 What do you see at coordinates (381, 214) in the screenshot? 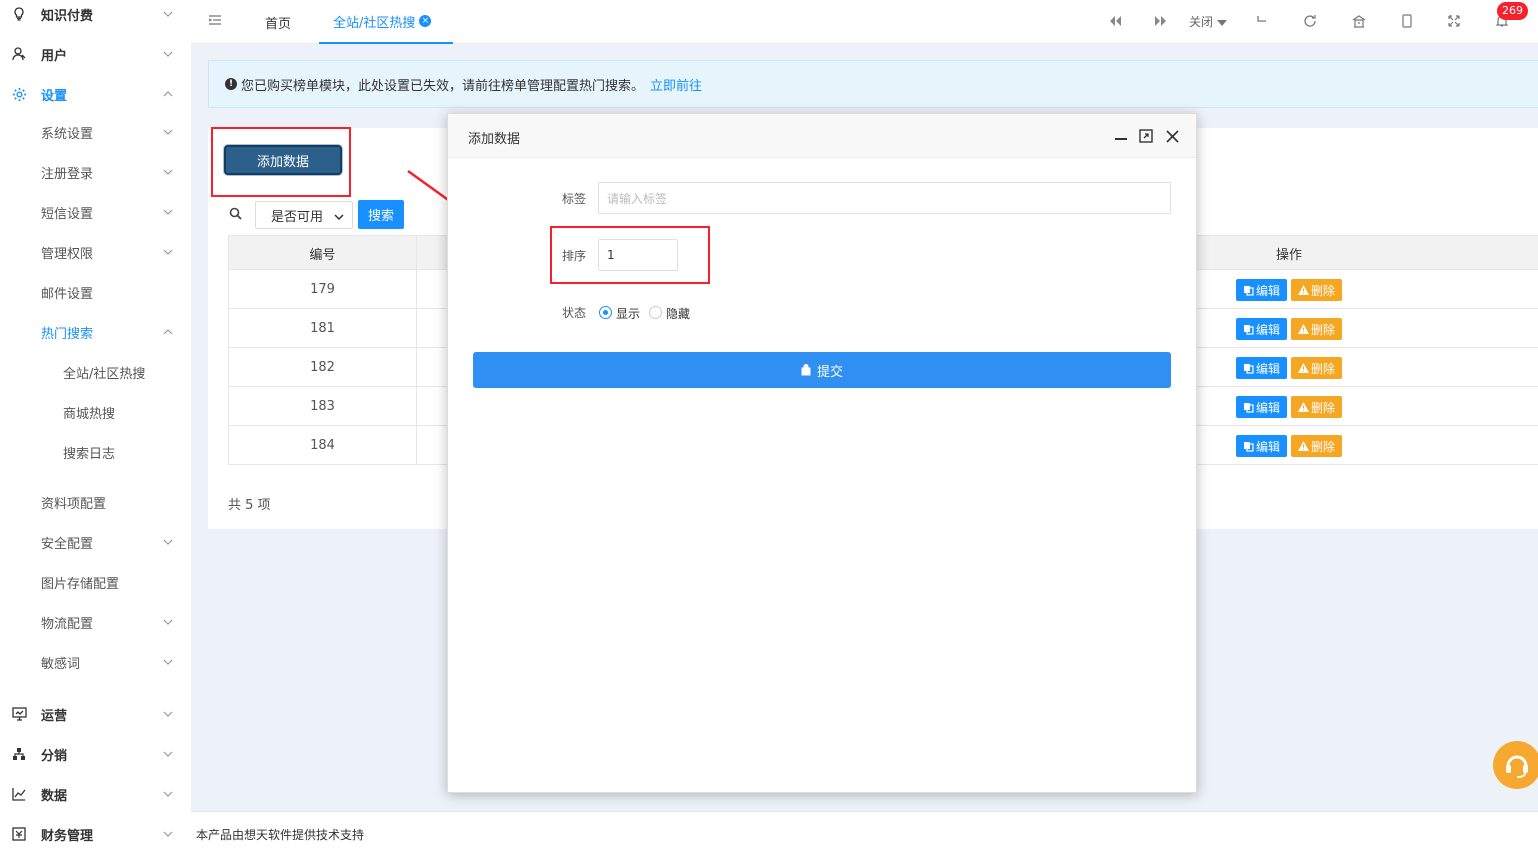
I see `search-button: 搜索` at bounding box center [381, 214].